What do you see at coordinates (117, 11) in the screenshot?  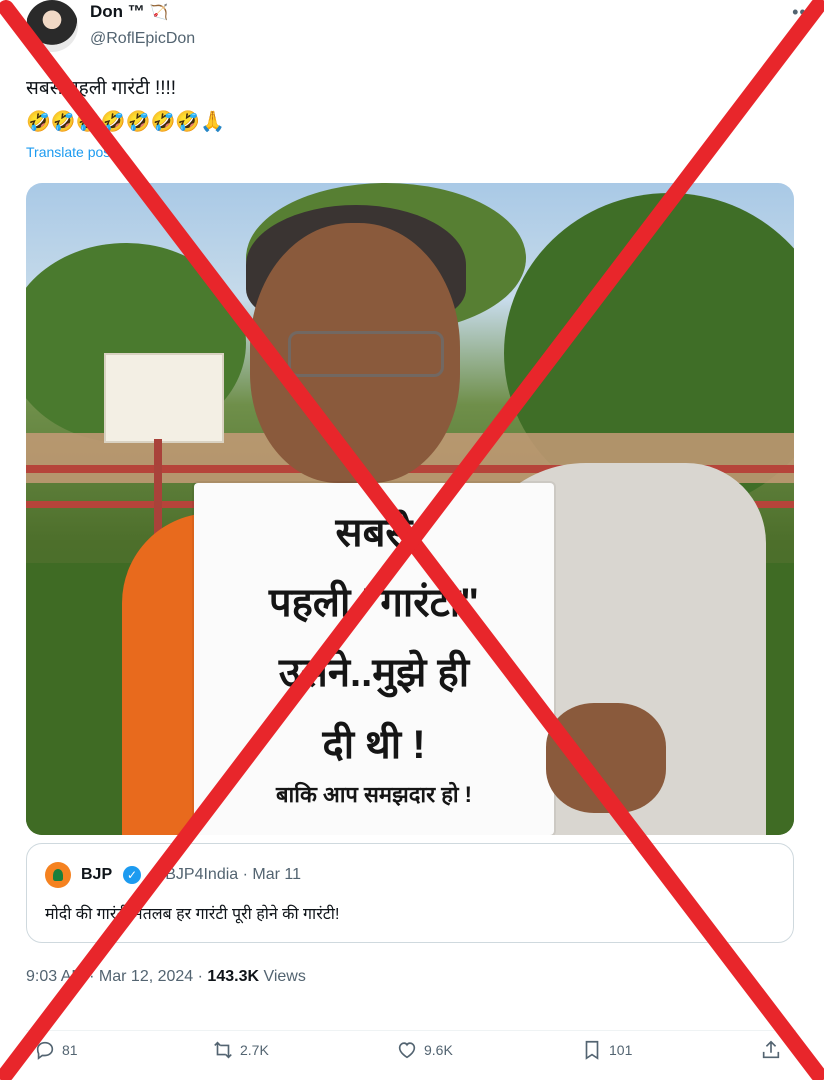 I see `author-name-text: Don ™` at bounding box center [117, 11].